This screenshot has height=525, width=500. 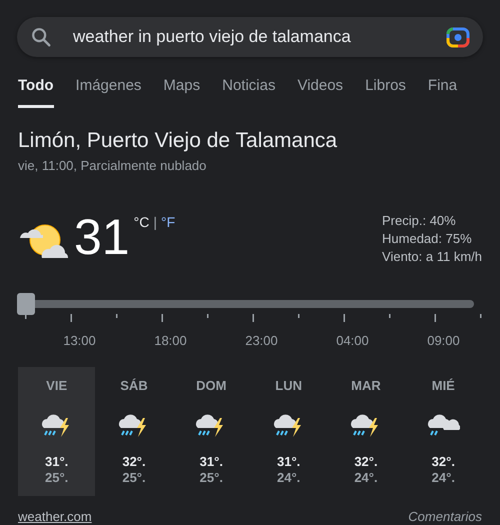 I want to click on day-label: MAR, so click(x=366, y=386).